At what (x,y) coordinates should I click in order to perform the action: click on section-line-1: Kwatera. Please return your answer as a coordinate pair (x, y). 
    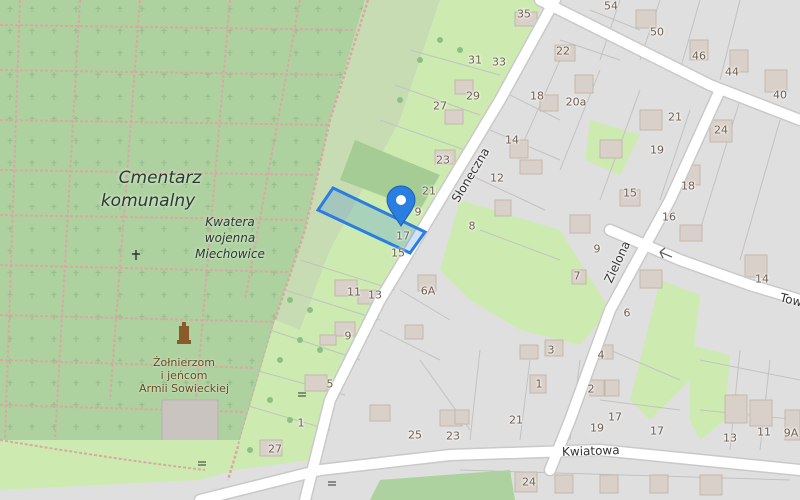
    Looking at the image, I should click on (230, 222).